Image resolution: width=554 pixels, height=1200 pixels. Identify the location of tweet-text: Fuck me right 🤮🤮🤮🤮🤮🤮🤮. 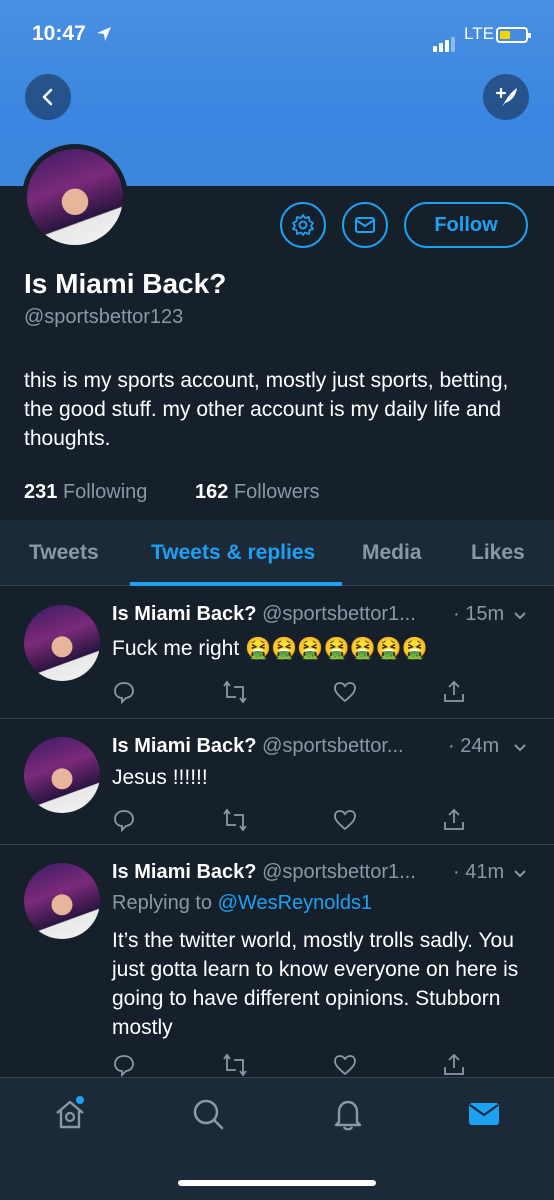
(270, 648).